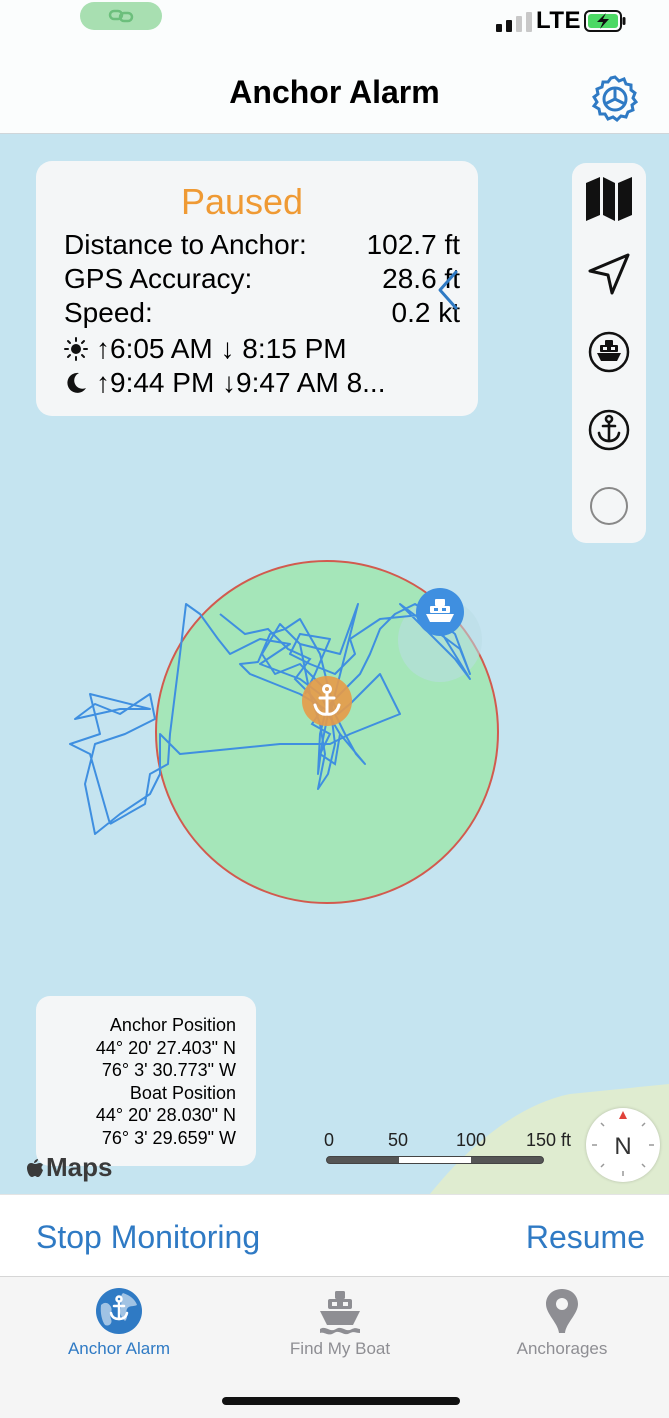 Image resolution: width=669 pixels, height=1418 pixels. Describe the element at coordinates (76, 382) in the screenshot. I see `moon-icon` at that location.